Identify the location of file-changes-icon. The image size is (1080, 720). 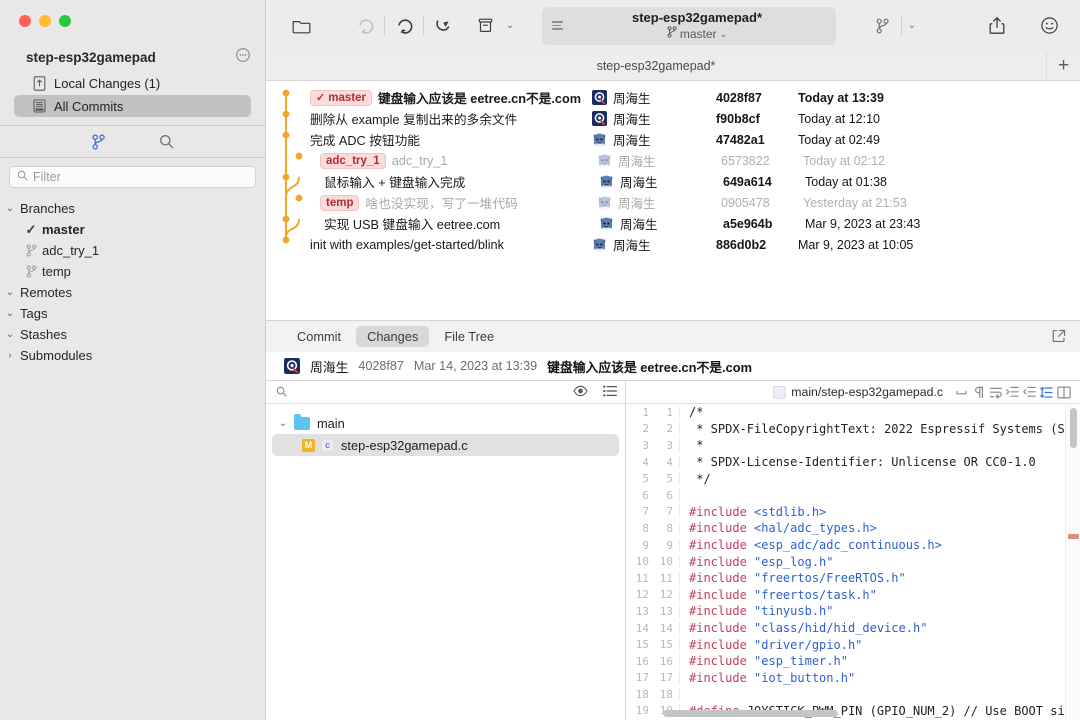
(39, 83).